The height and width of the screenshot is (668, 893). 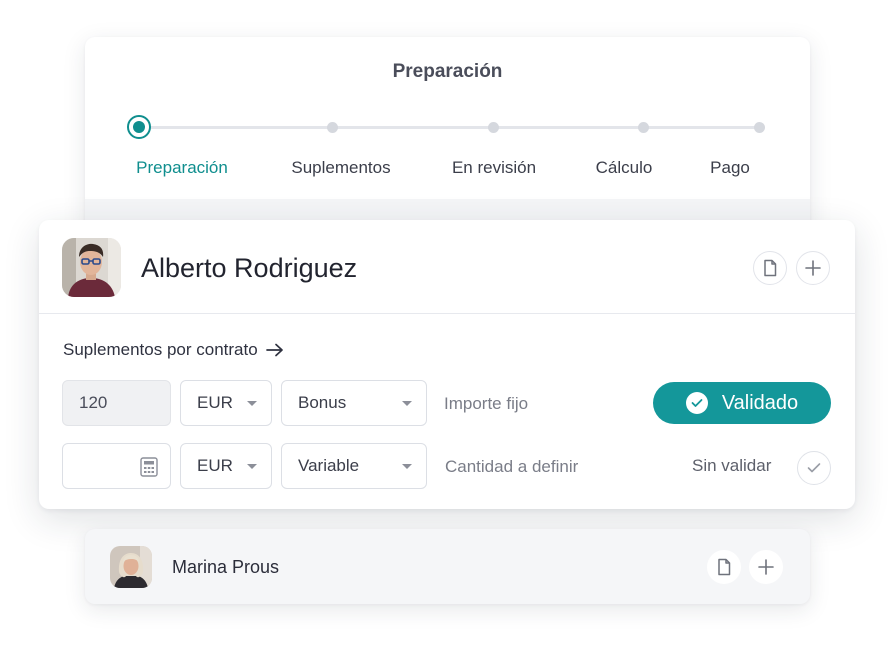 What do you see at coordinates (512, 466) in the screenshot?
I see `amount-hint: Cantidad a definir` at bounding box center [512, 466].